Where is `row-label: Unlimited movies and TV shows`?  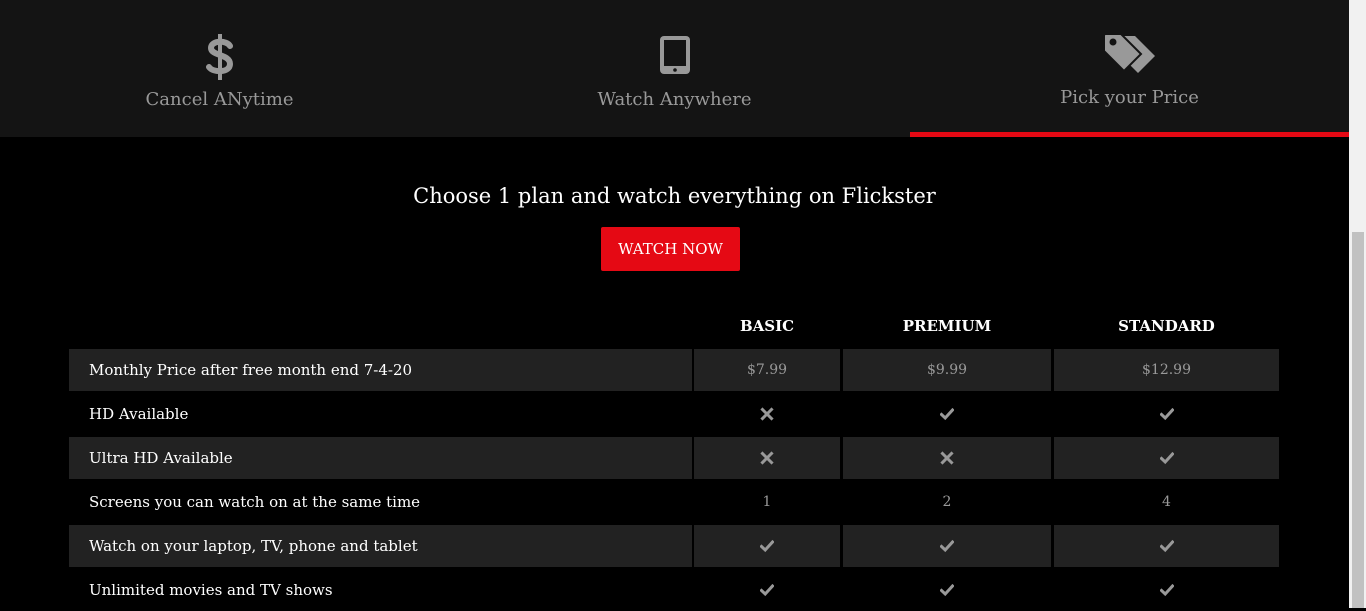 row-label: Unlimited movies and TV shows is located at coordinates (211, 590).